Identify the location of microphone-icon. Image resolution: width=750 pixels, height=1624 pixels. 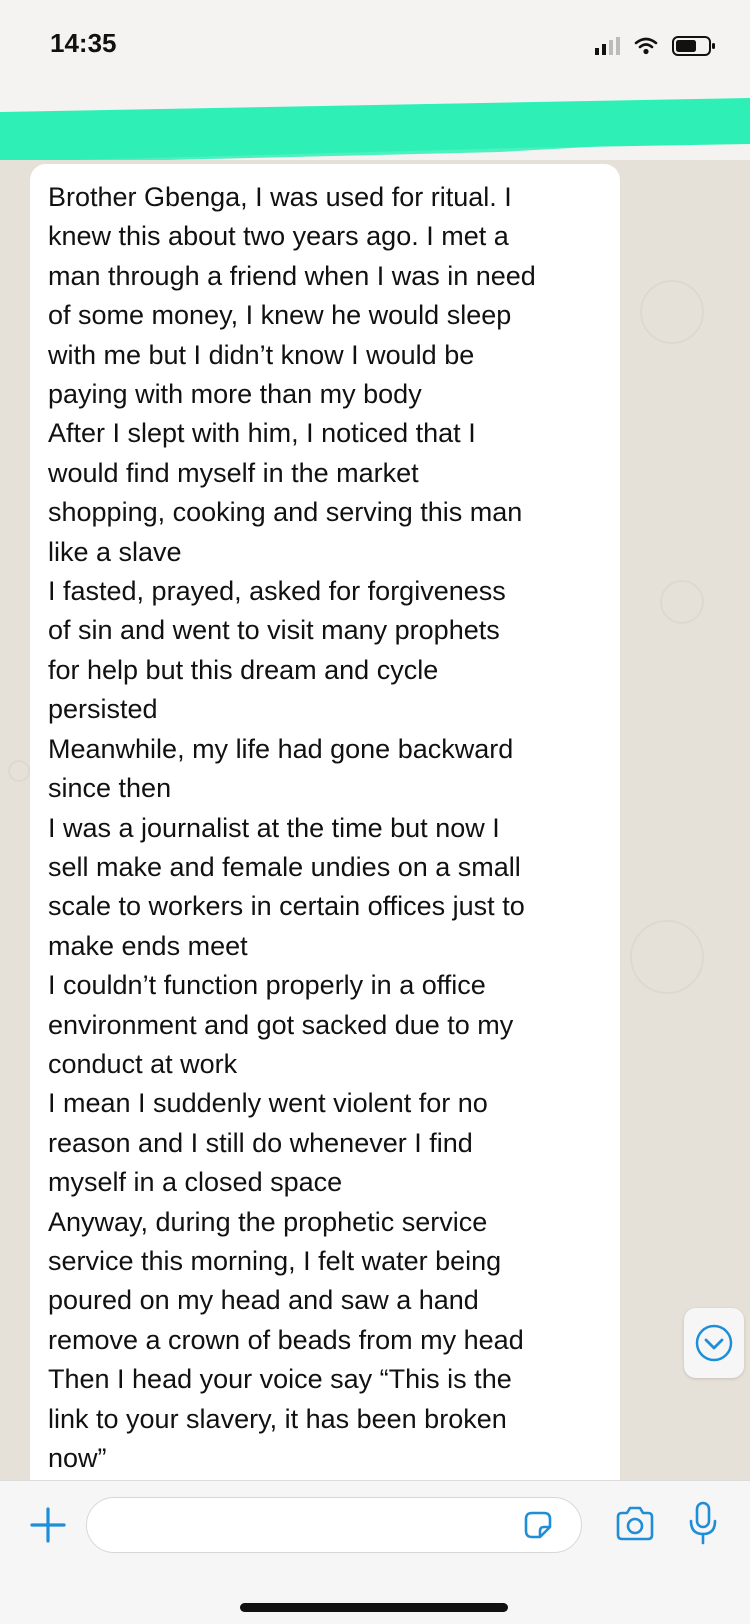
(703, 1523).